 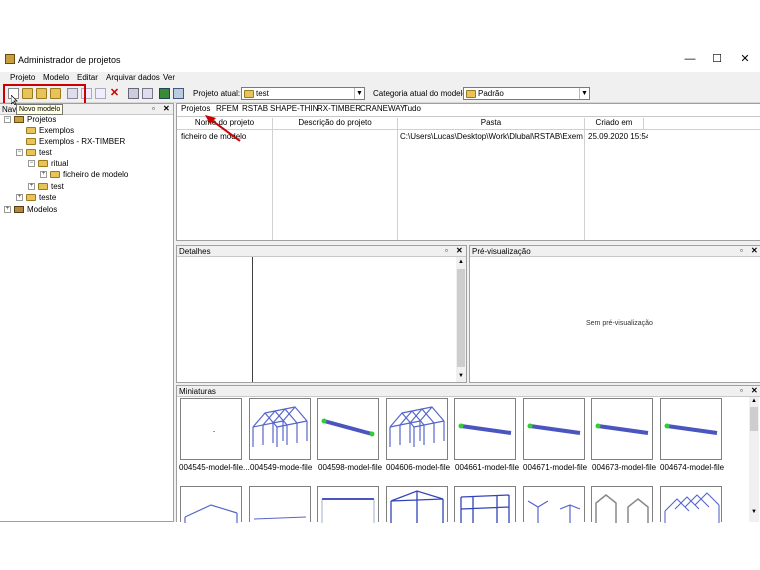 What do you see at coordinates (169, 77) in the screenshot?
I see `menu-ver: Ver` at bounding box center [169, 77].